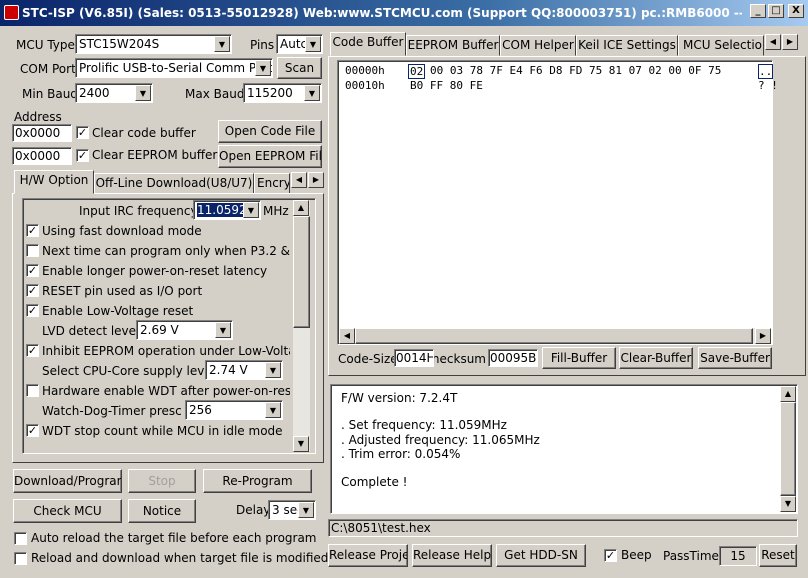 This screenshot has width=808, height=578. Describe the element at coordinates (627, 45) in the screenshot. I see `tab-keil-ice: Keil ICE Settings` at that location.